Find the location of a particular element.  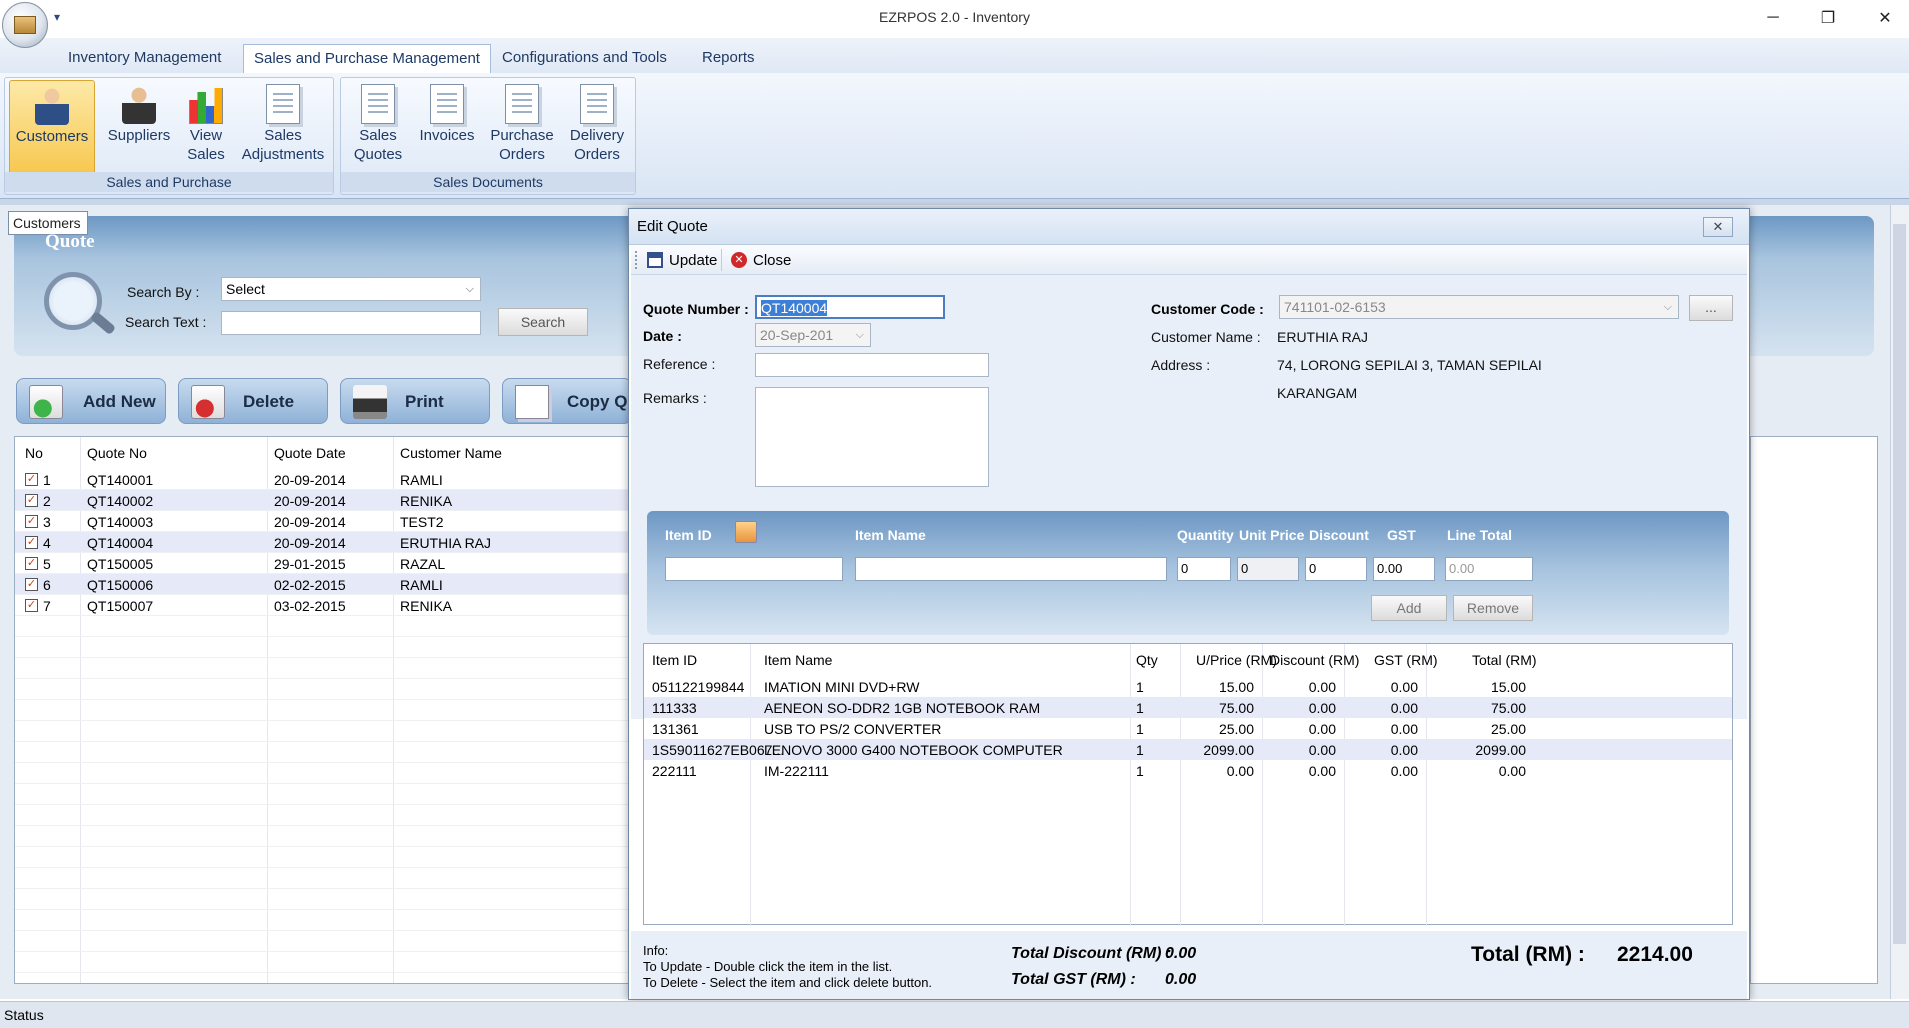

item-name-cell: LENOVO 3000 G400 NOTEBOOK COMPUTER is located at coordinates (913, 750).